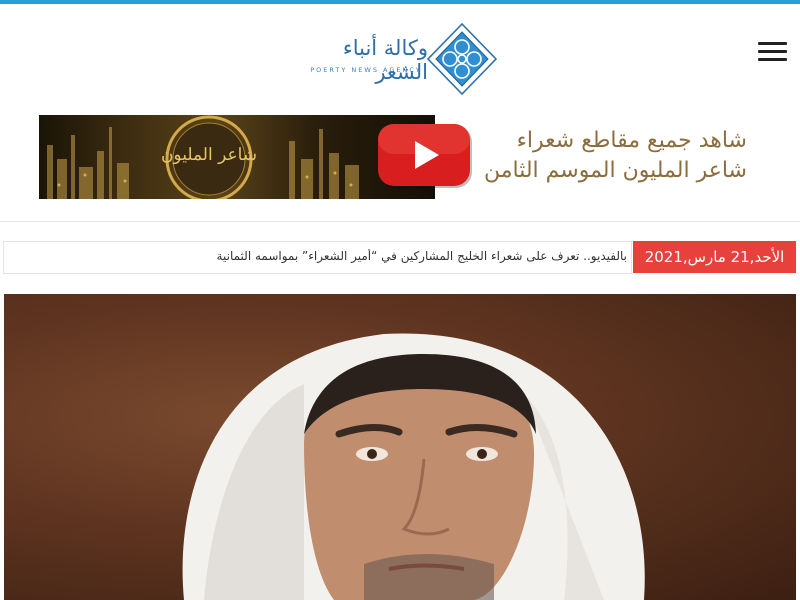 Image resolution: width=800 pixels, height=600 pixels. I want to click on banner-image: شاعر المليون, so click(237, 157).